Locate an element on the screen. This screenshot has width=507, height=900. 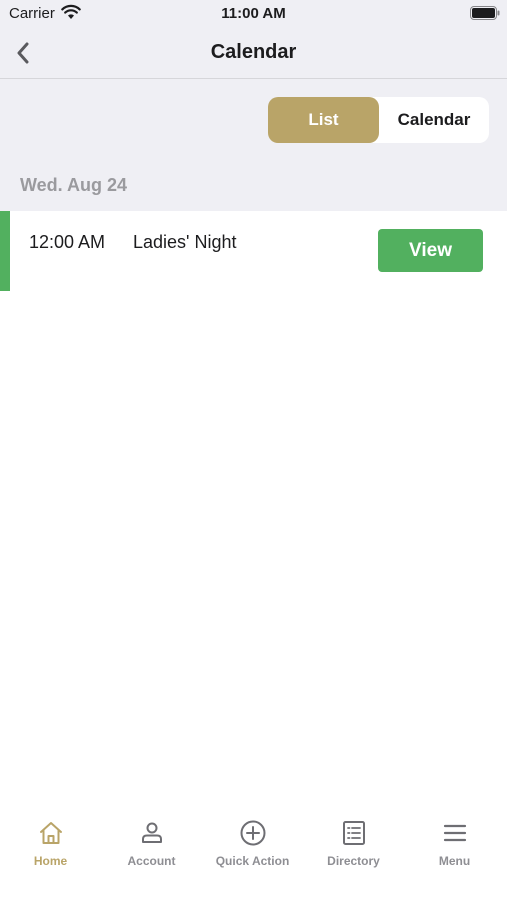
plus-circle-icon is located at coordinates (253, 833).